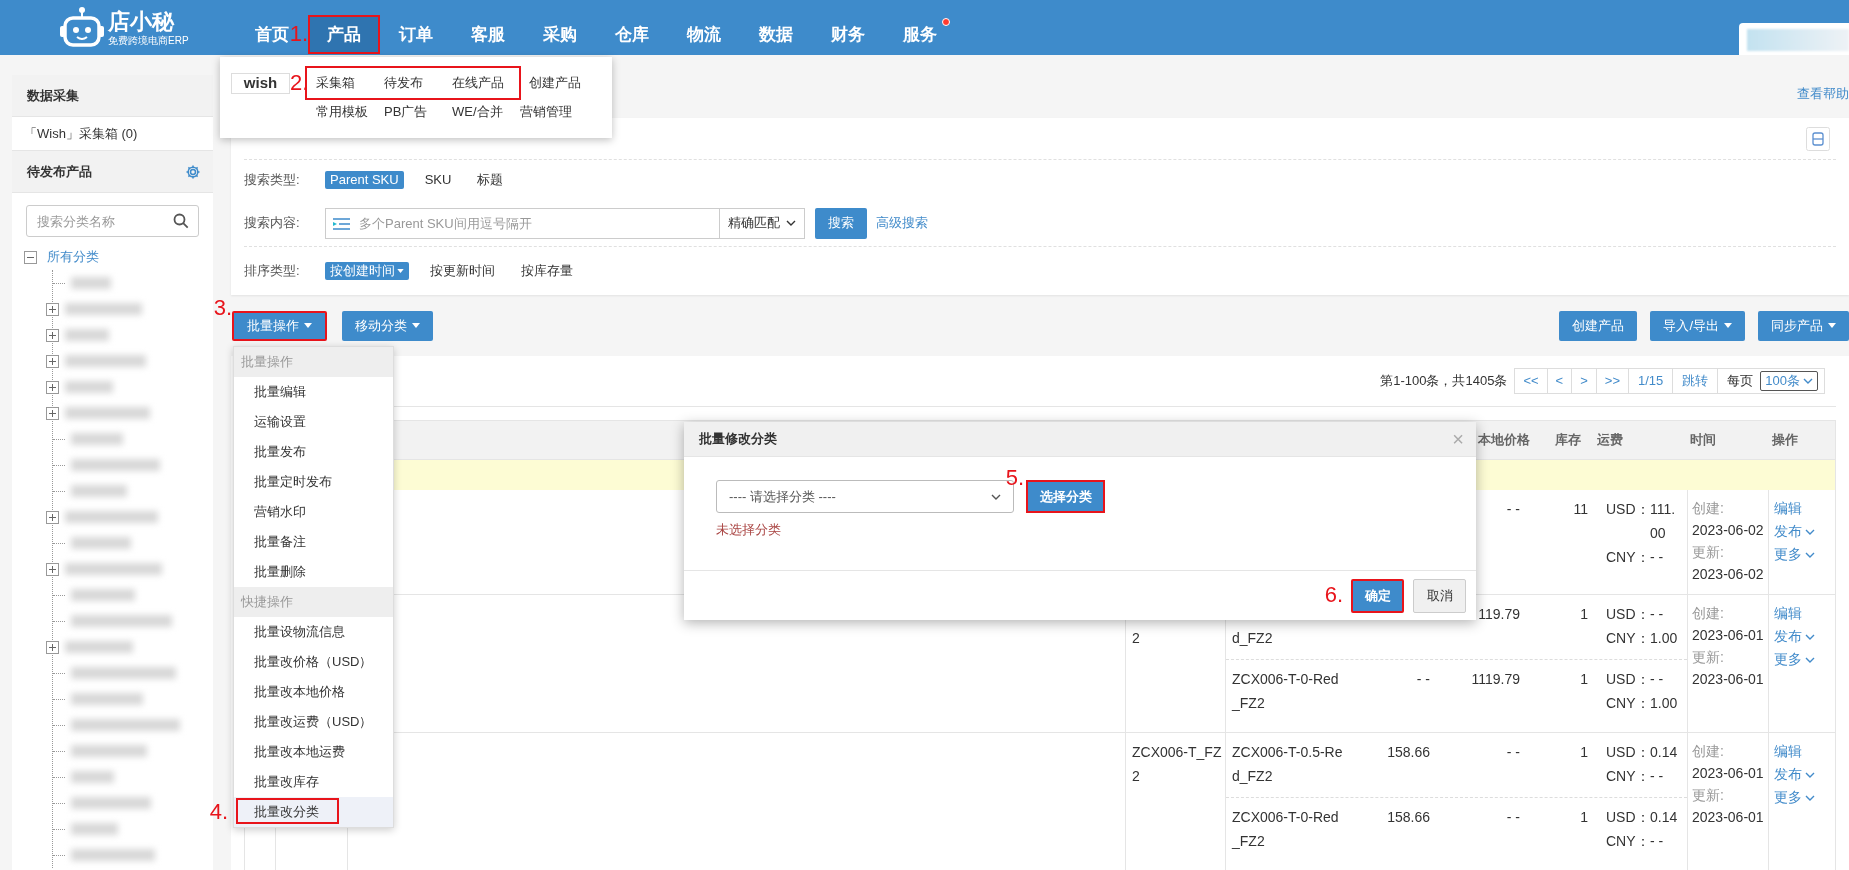  Describe the element at coordinates (364, 180) in the screenshot. I see `filter-option: Parent SKU` at that location.